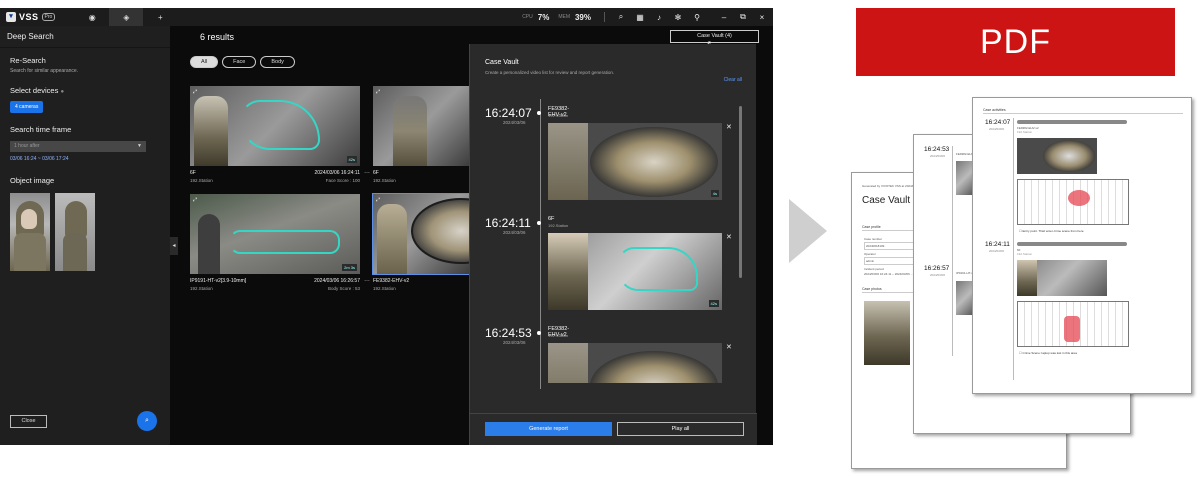  Describe the element at coordinates (808, 231) in the screenshot. I see `arrow-right-icon` at that location.